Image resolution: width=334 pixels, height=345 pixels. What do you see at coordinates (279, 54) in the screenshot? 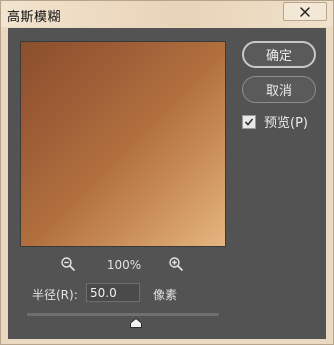
I see `ok-button: 确定` at bounding box center [279, 54].